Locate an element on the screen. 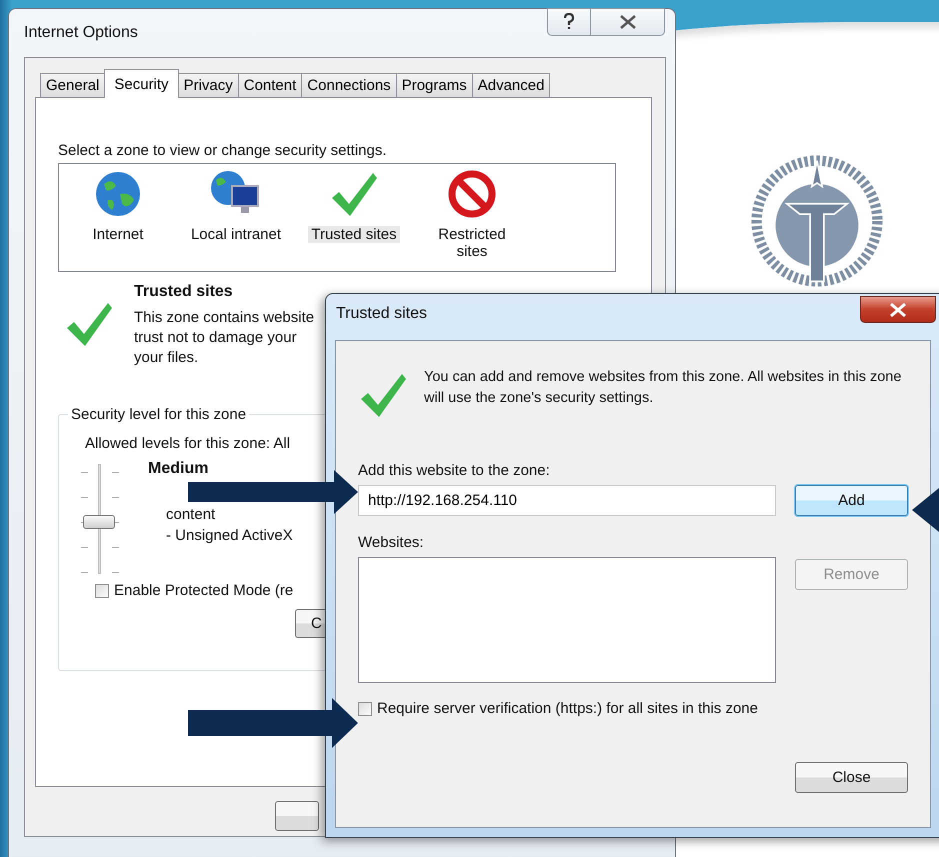 The image size is (939, 857). close-dialog-button: Close is located at coordinates (851, 777).